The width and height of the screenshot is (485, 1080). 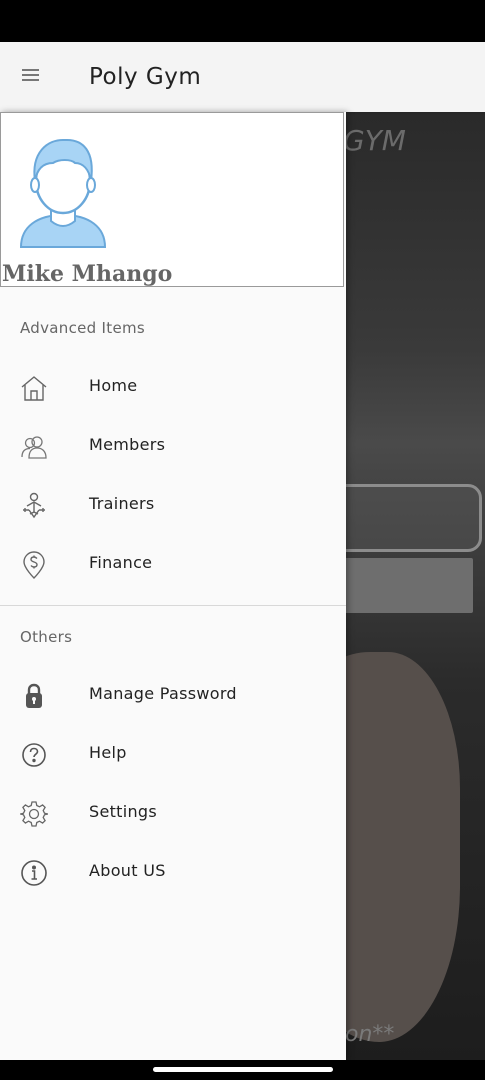 I want to click on system-navigation-bar, so click(x=242, y=1070).